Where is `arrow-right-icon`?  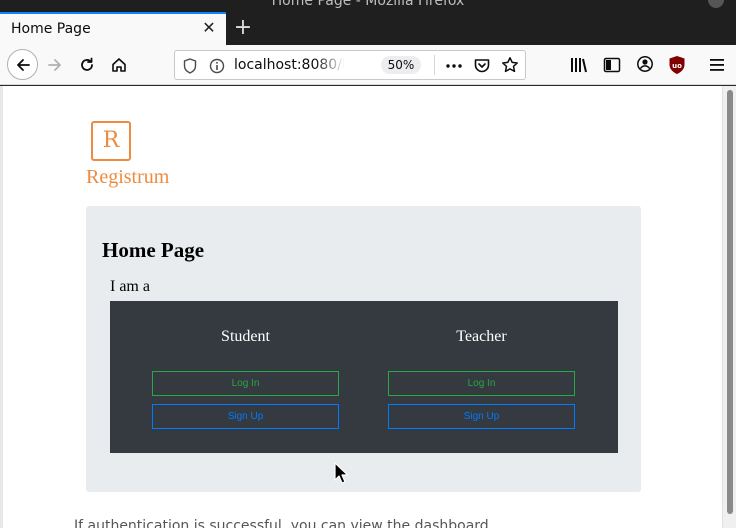 arrow-right-icon is located at coordinates (54, 65).